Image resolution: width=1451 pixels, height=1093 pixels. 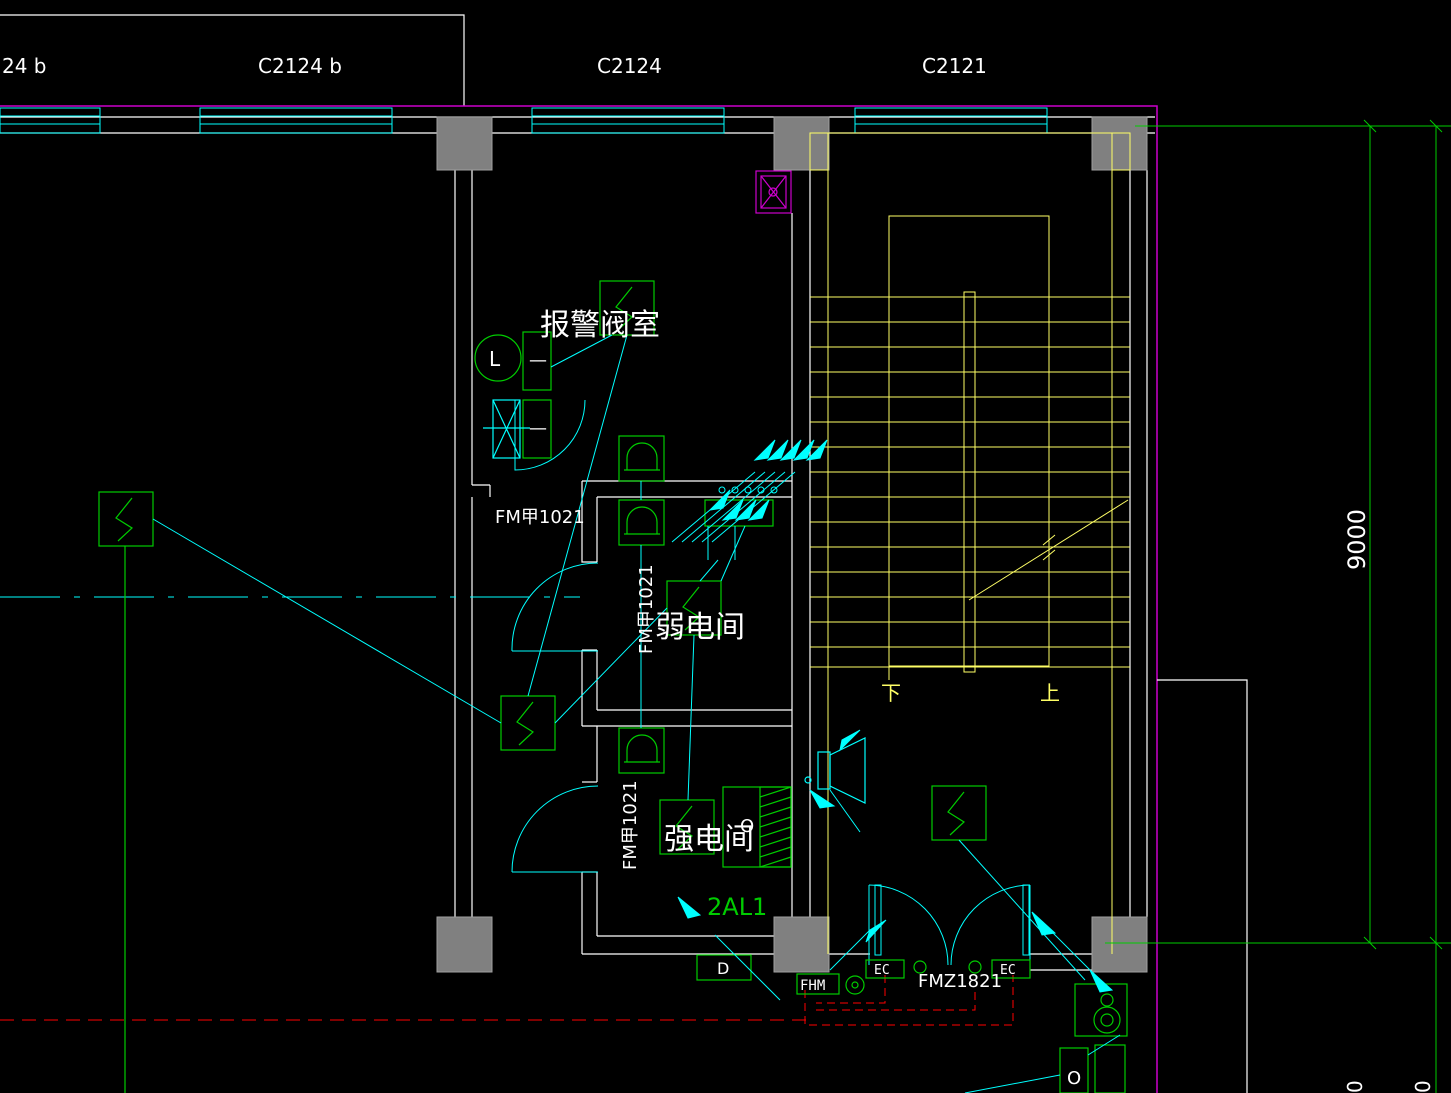 What do you see at coordinates (24, 66) in the screenshot?
I see `window-label: 24 b` at bounding box center [24, 66].